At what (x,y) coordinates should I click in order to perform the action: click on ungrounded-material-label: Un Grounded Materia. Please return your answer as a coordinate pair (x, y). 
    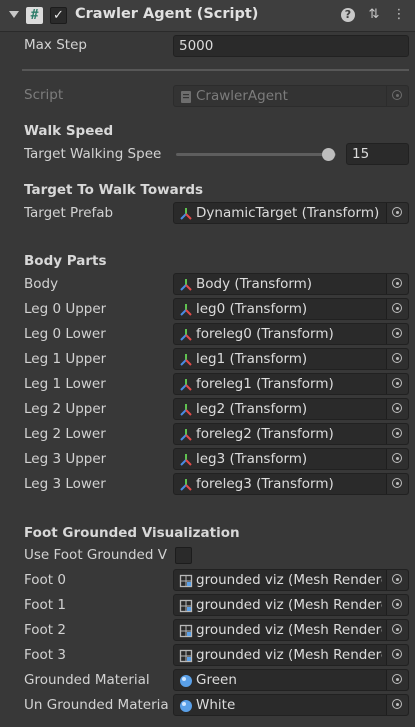
    Looking at the image, I should click on (96, 705).